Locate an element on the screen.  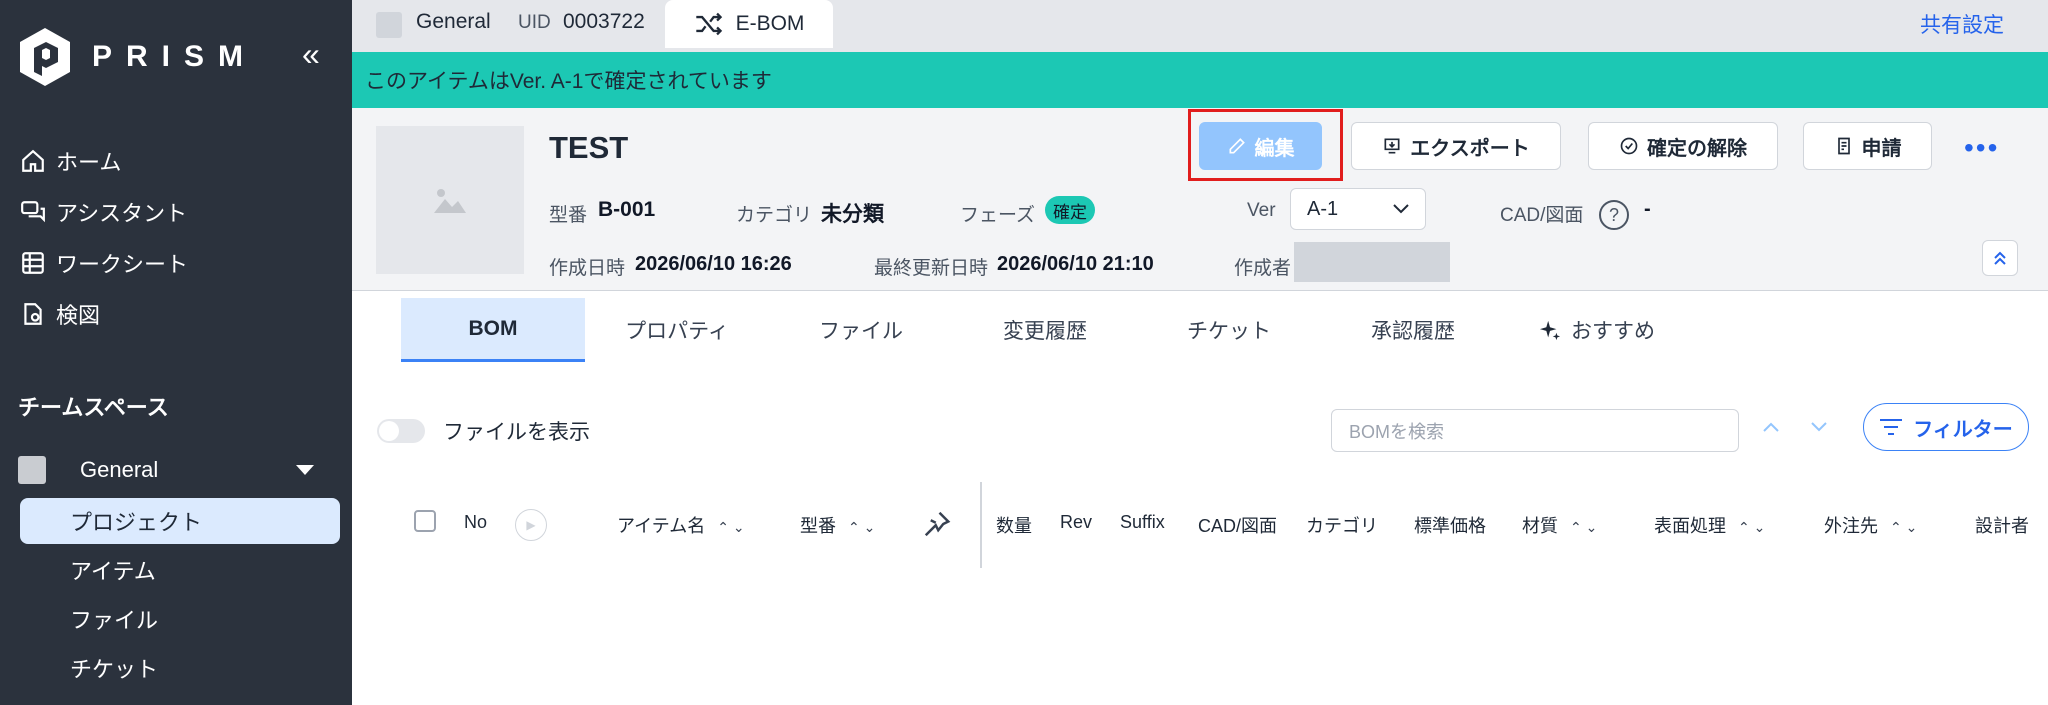
nav-home: ホーム is located at coordinates (70, 161).